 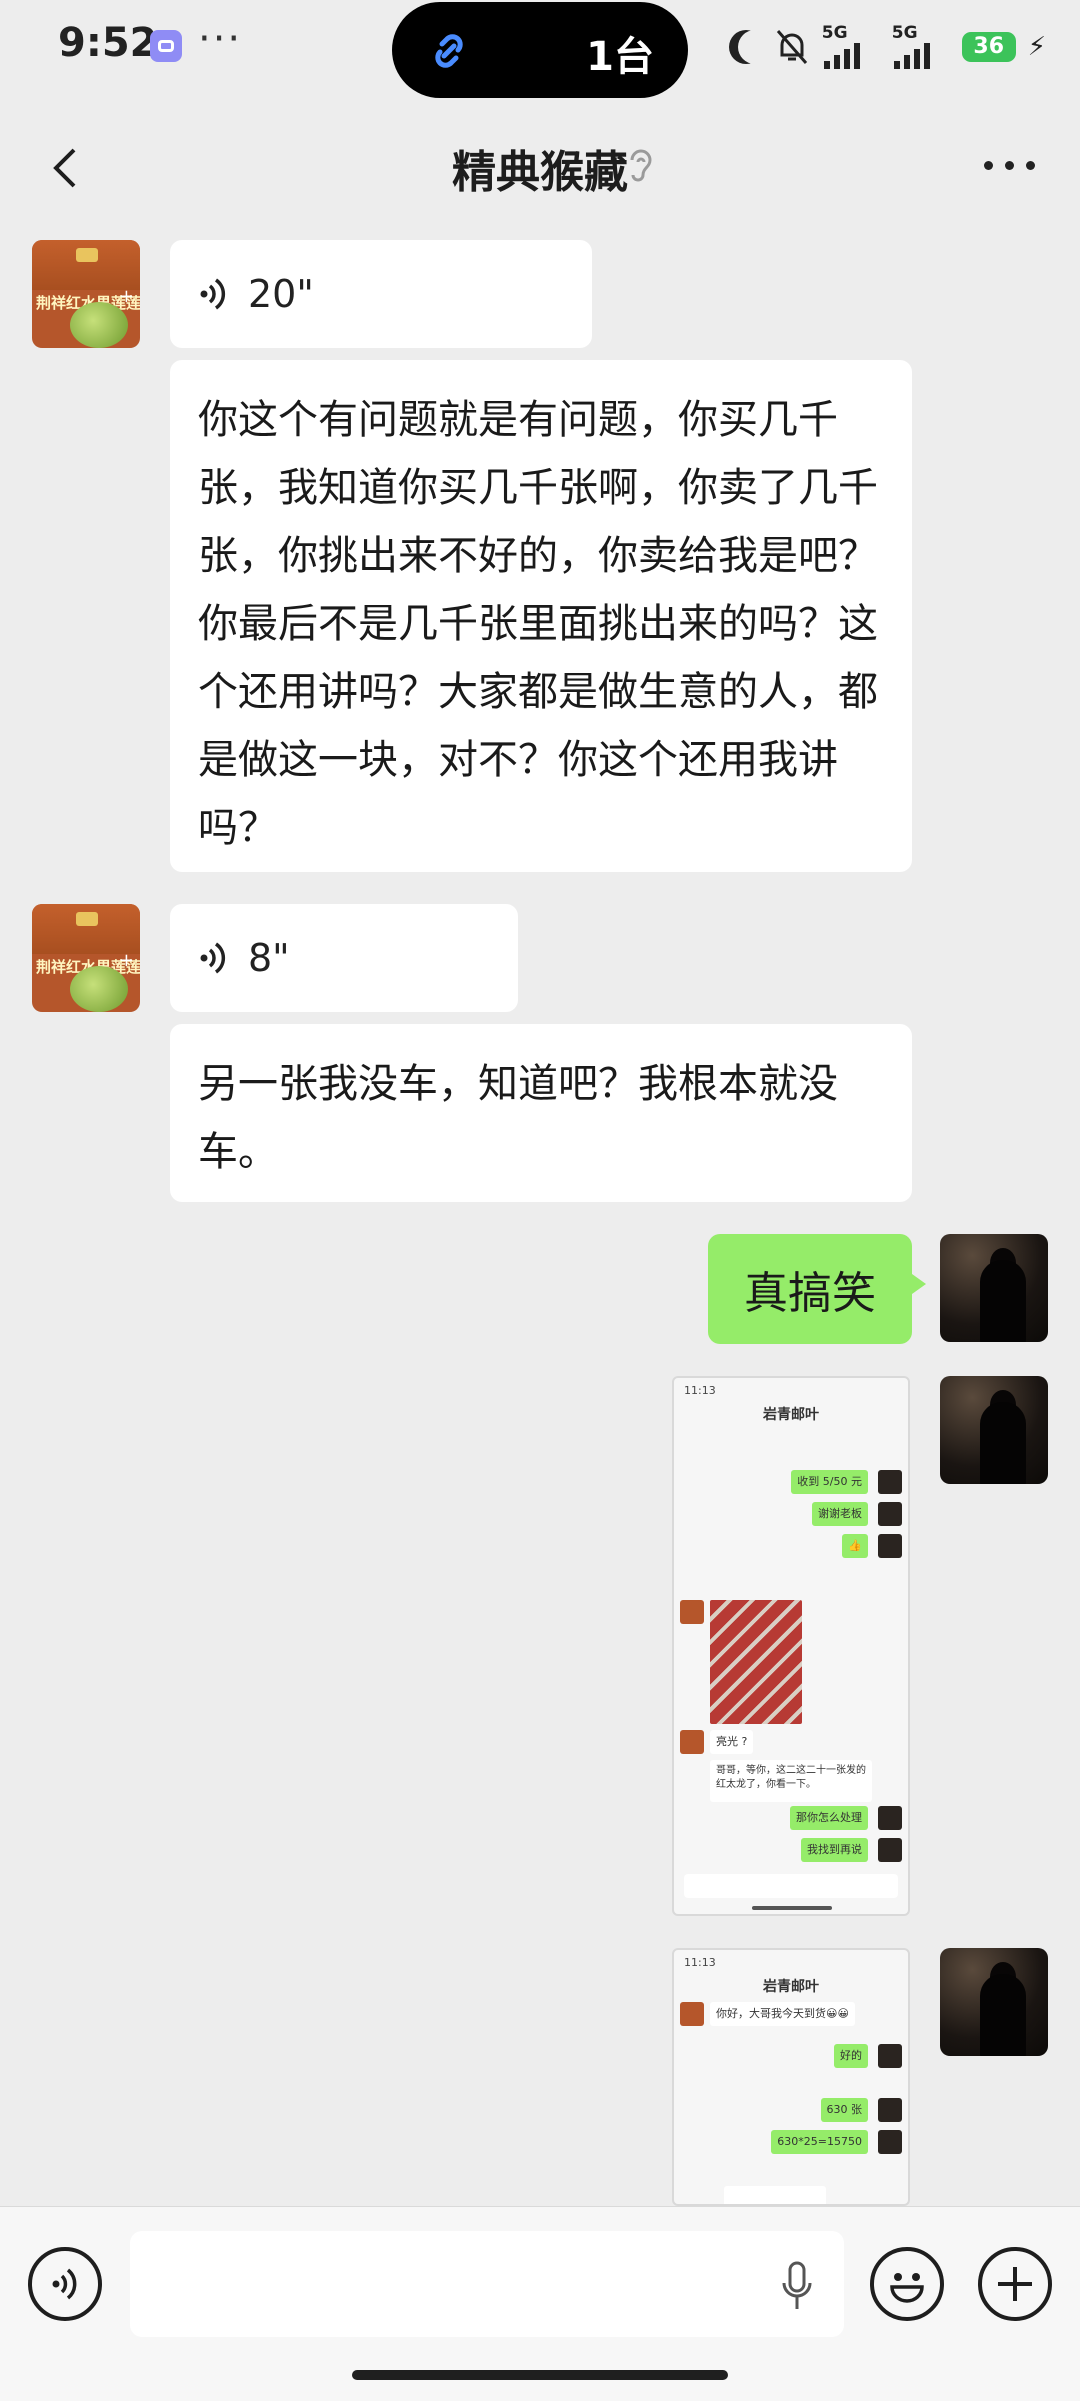 What do you see at coordinates (907, 2288) in the screenshot?
I see `smiley-icon` at bounding box center [907, 2288].